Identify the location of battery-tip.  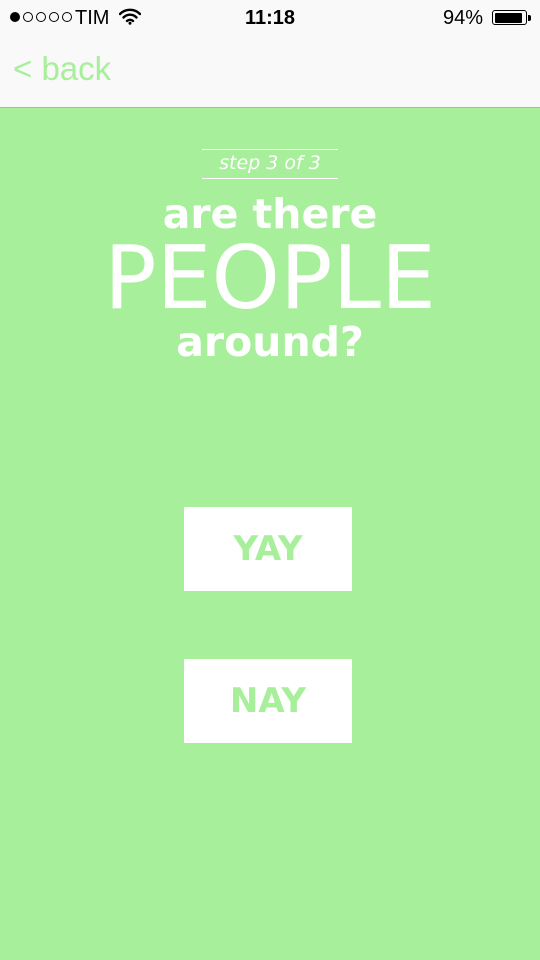
(529, 18).